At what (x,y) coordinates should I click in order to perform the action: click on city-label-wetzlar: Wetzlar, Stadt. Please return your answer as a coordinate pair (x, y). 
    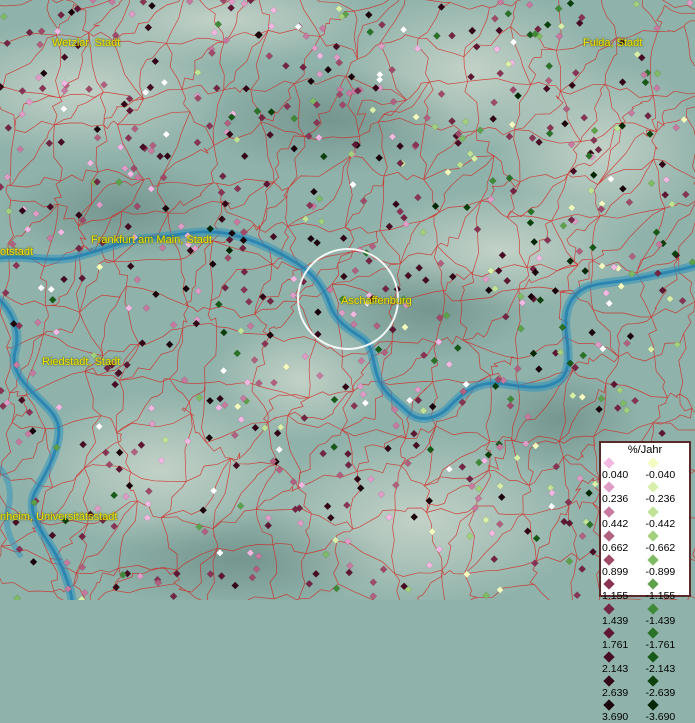
    Looking at the image, I should click on (86, 43).